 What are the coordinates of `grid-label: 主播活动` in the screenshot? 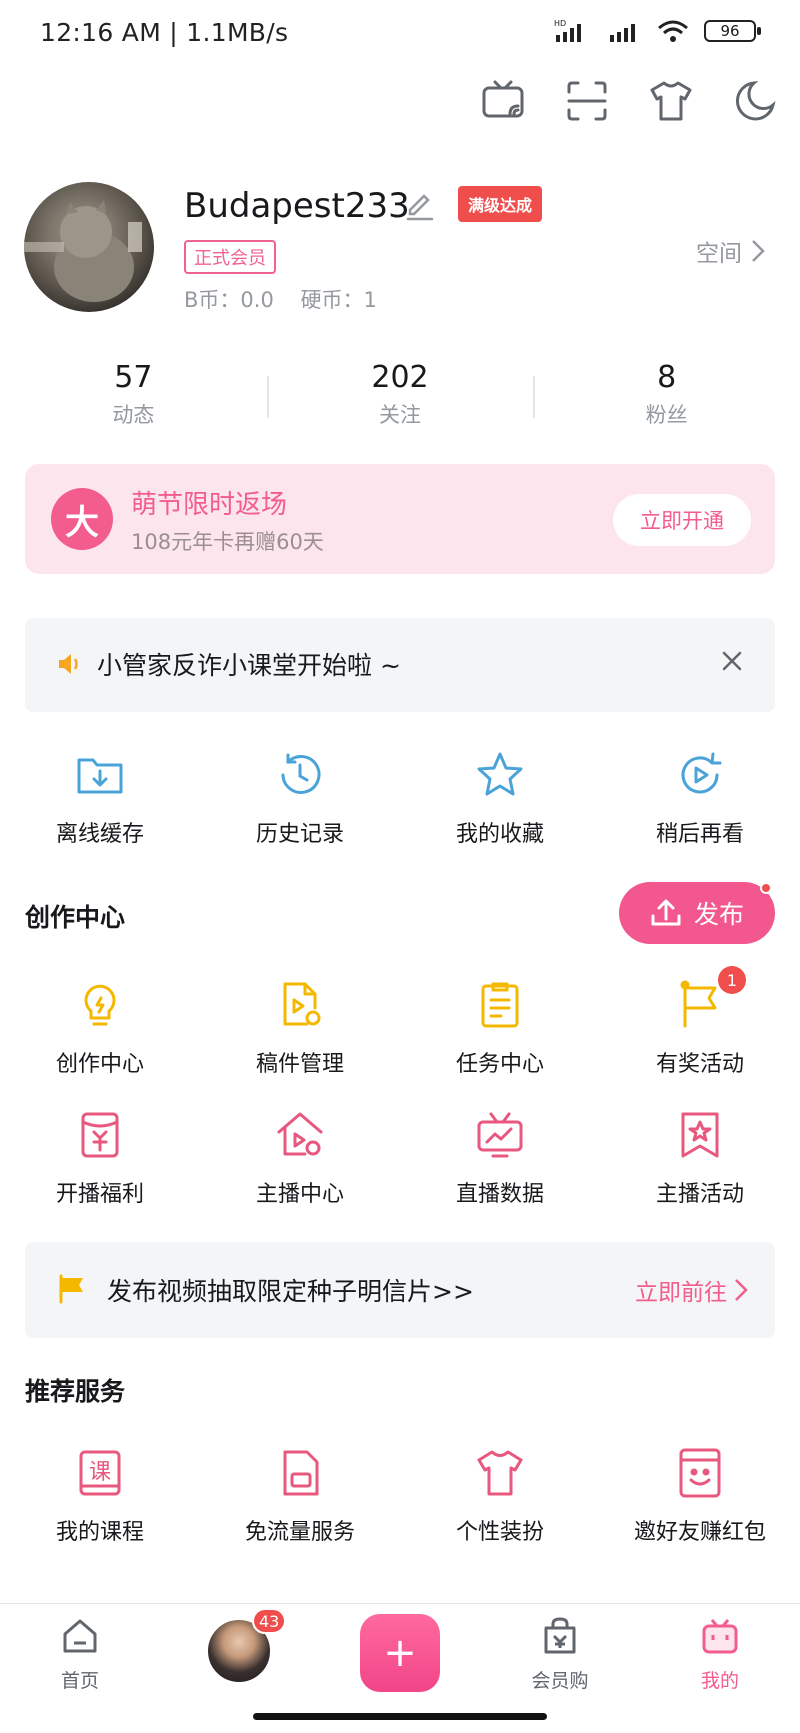 It's located at (699, 1194).